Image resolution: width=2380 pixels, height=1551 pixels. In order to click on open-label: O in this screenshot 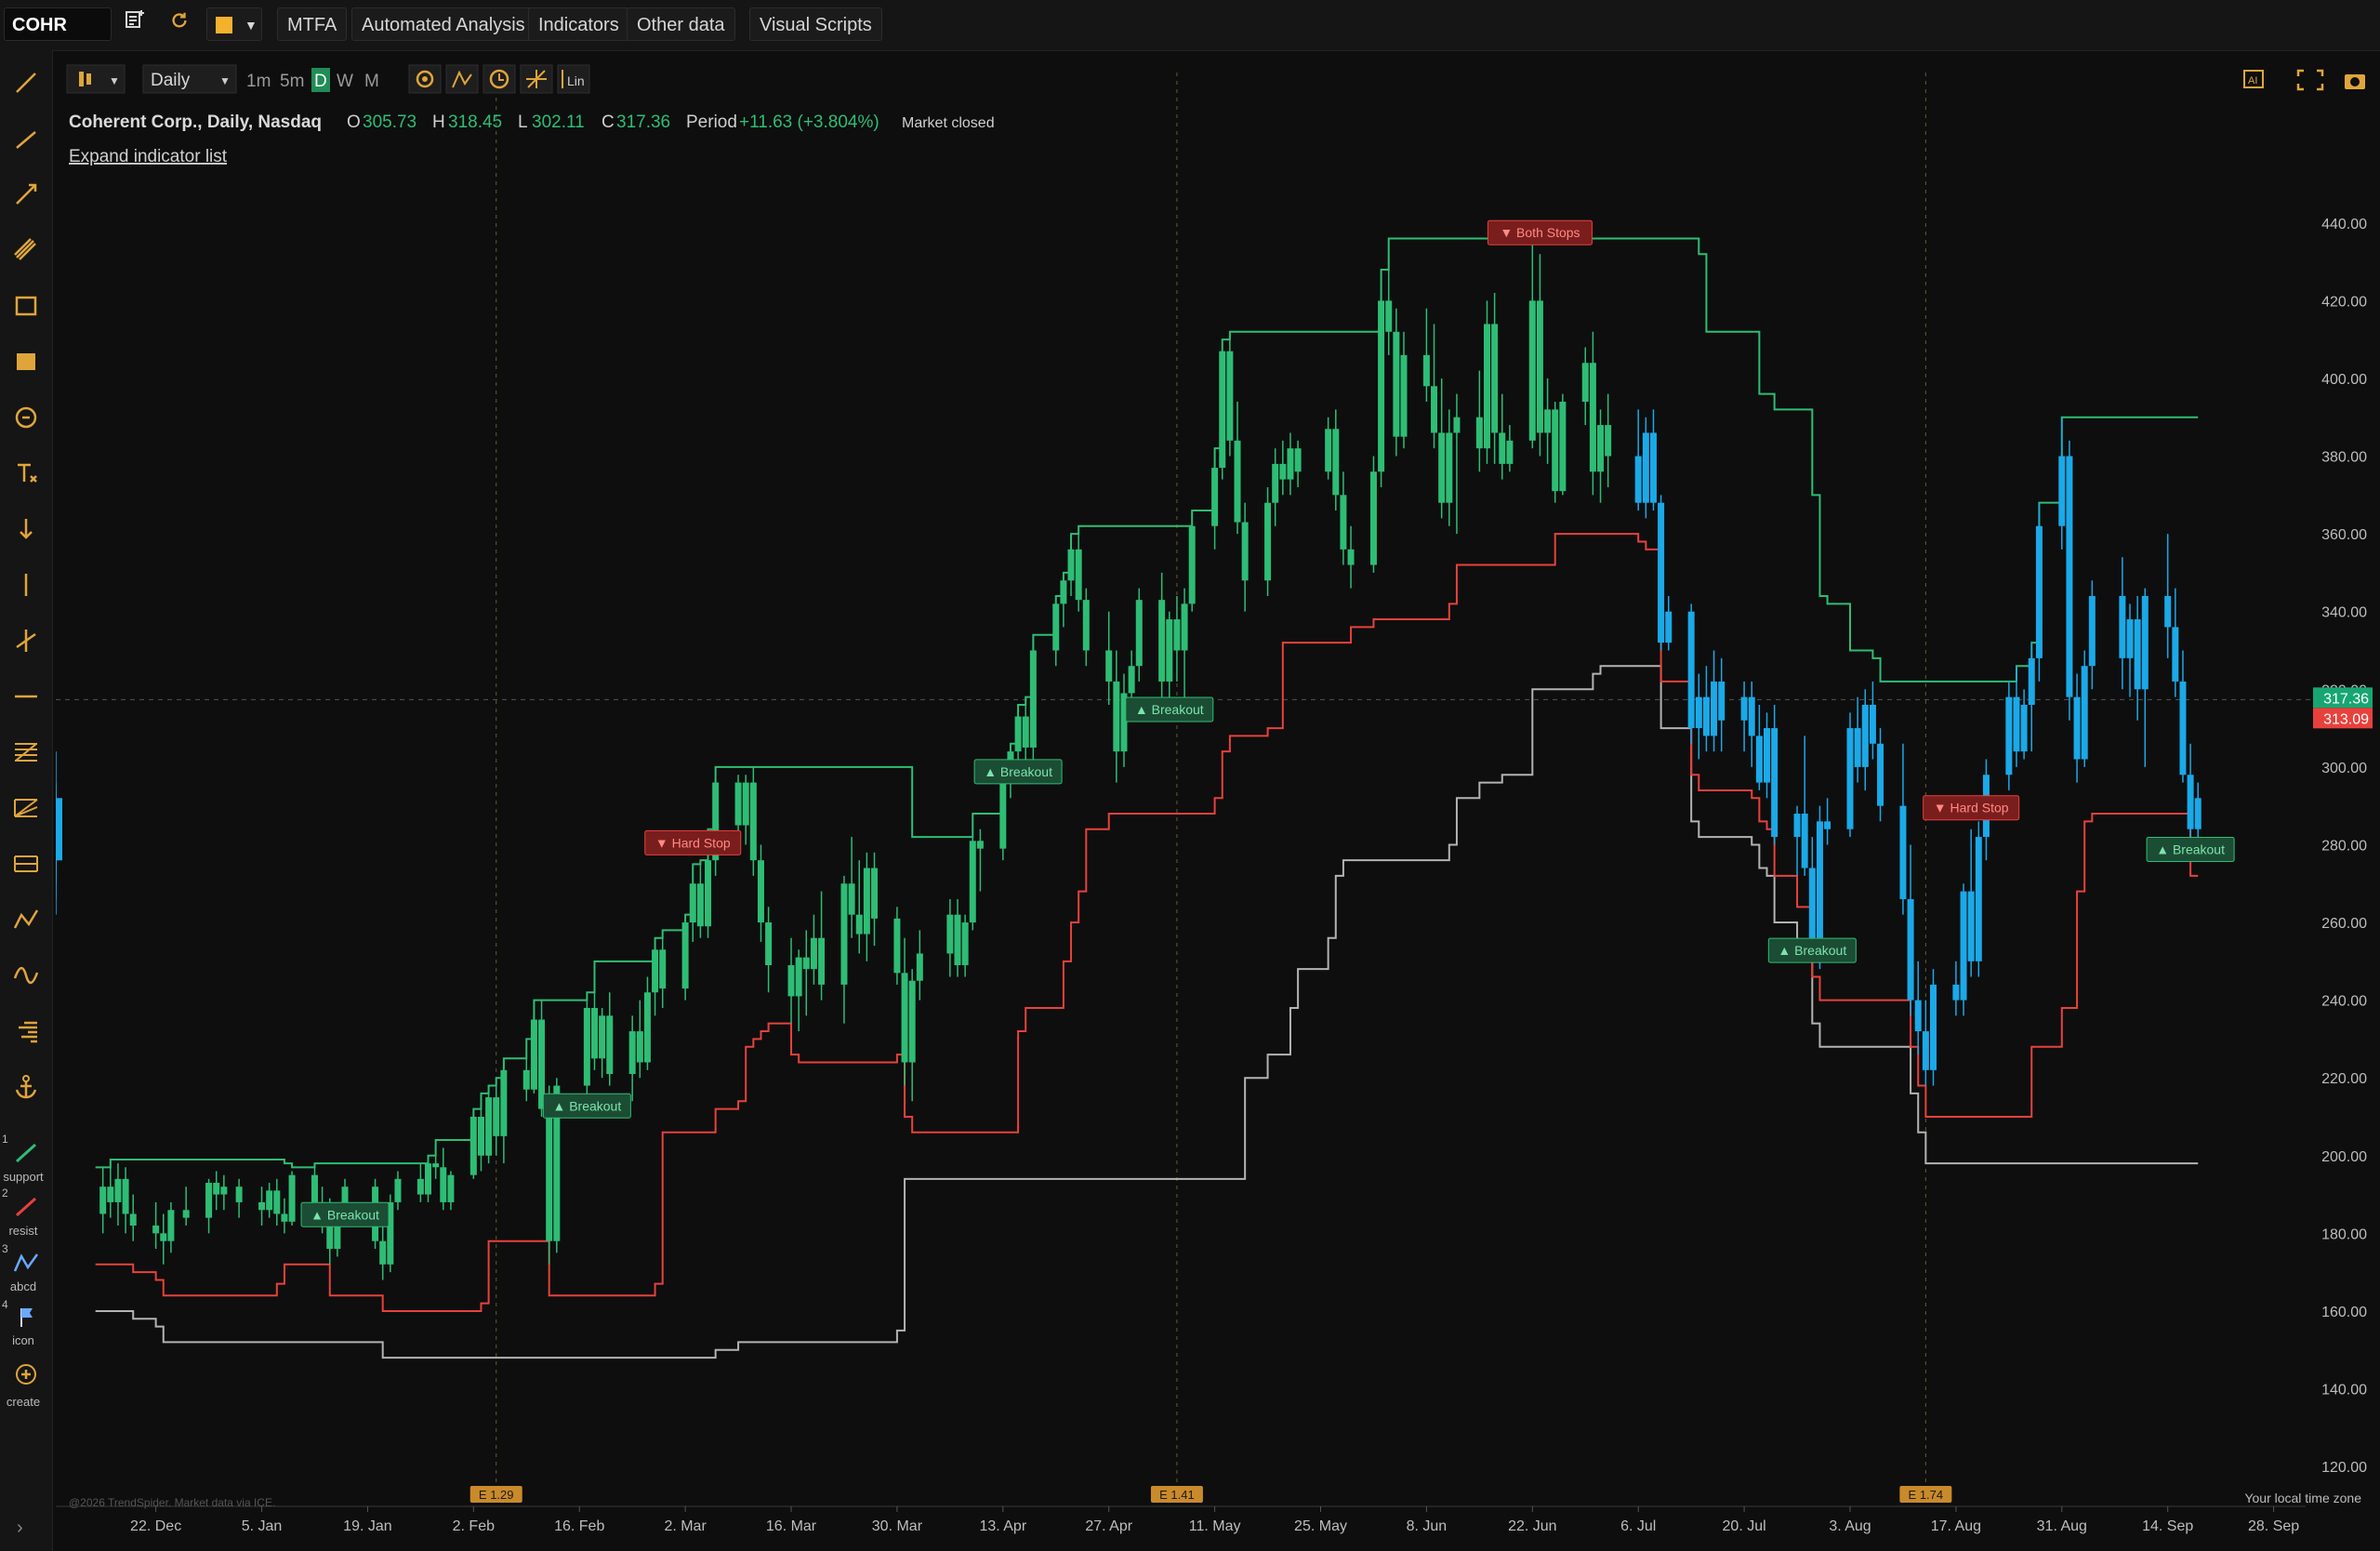, I will do `click(354, 122)`.